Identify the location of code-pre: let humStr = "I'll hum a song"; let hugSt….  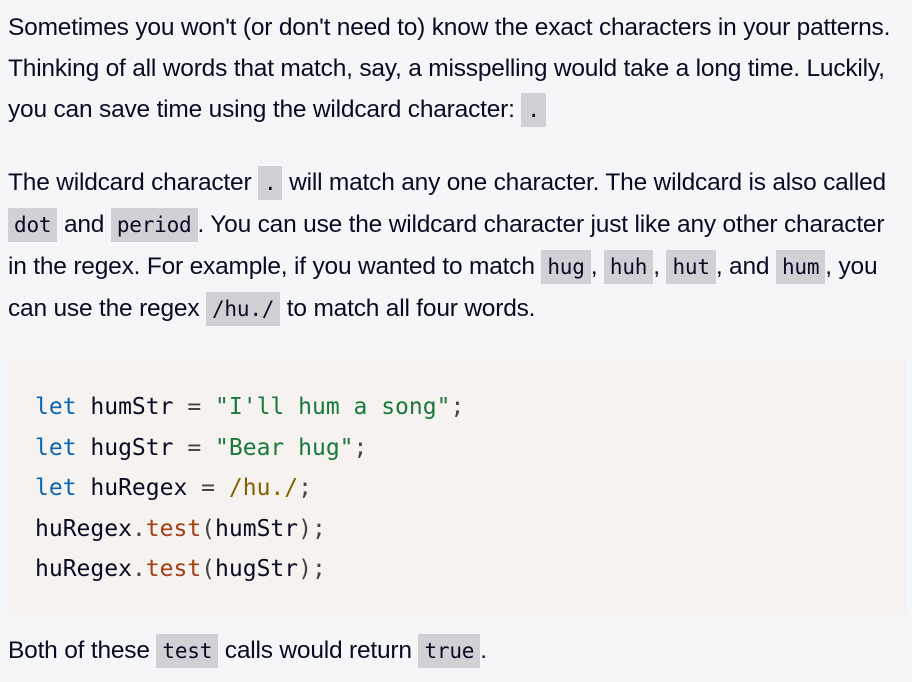
(249, 488).